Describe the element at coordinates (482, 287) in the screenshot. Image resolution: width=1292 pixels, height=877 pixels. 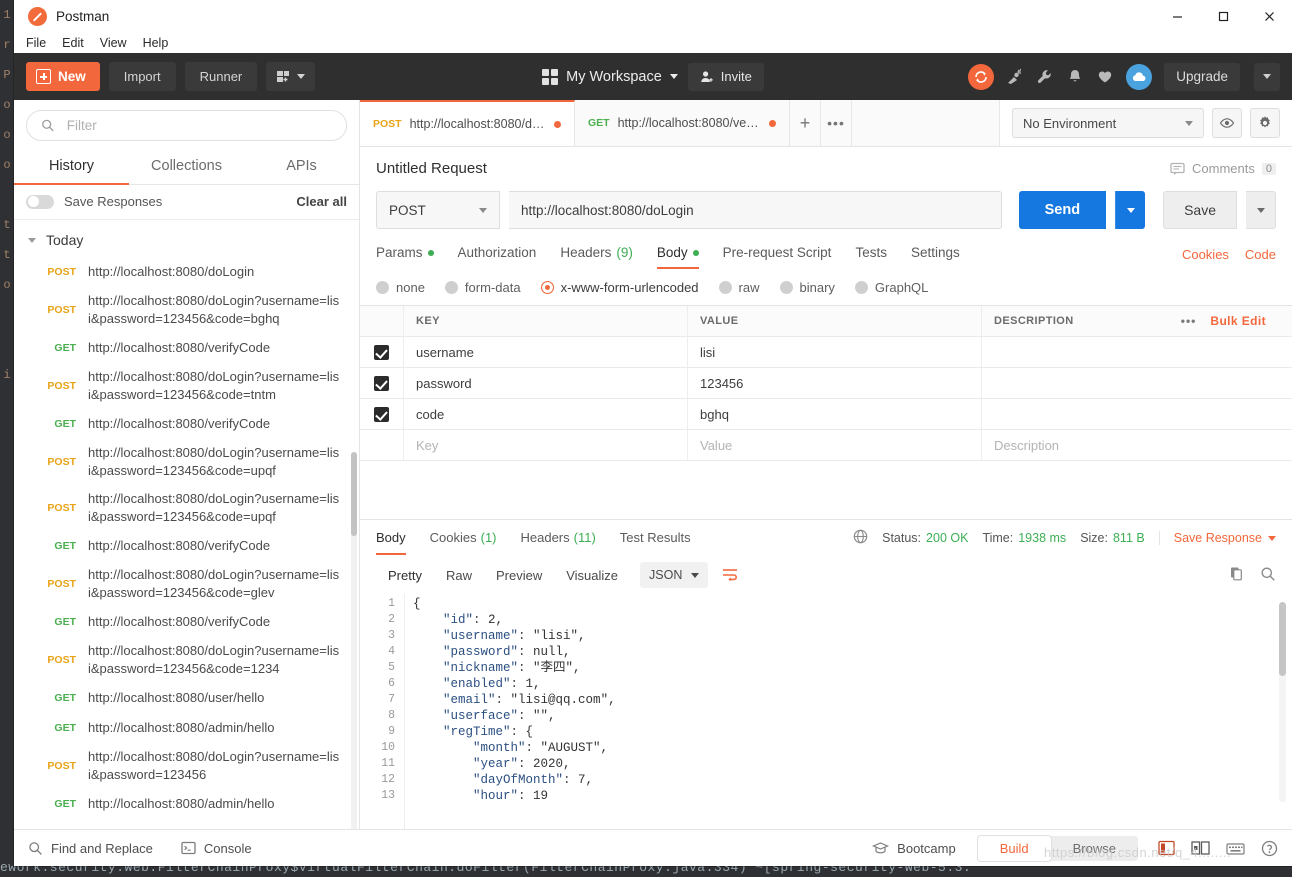
I see `body-type-form-data: form-data` at that location.